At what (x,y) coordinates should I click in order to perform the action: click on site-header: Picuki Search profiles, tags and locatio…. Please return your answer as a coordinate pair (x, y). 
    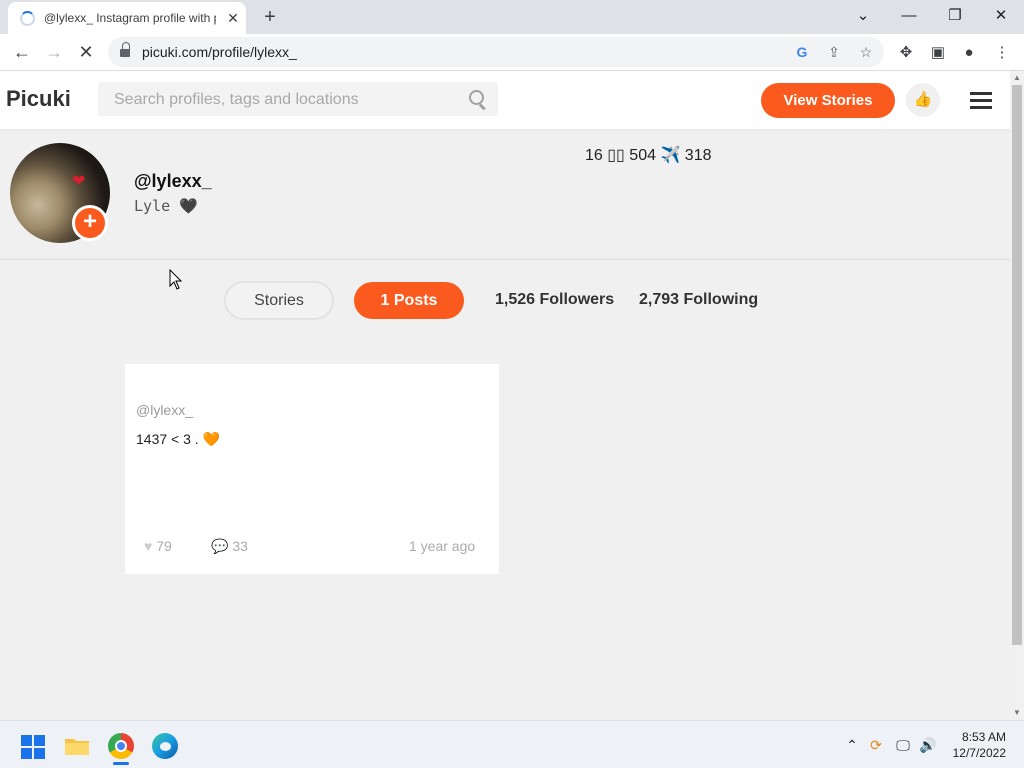
    Looking at the image, I should click on (505, 100).